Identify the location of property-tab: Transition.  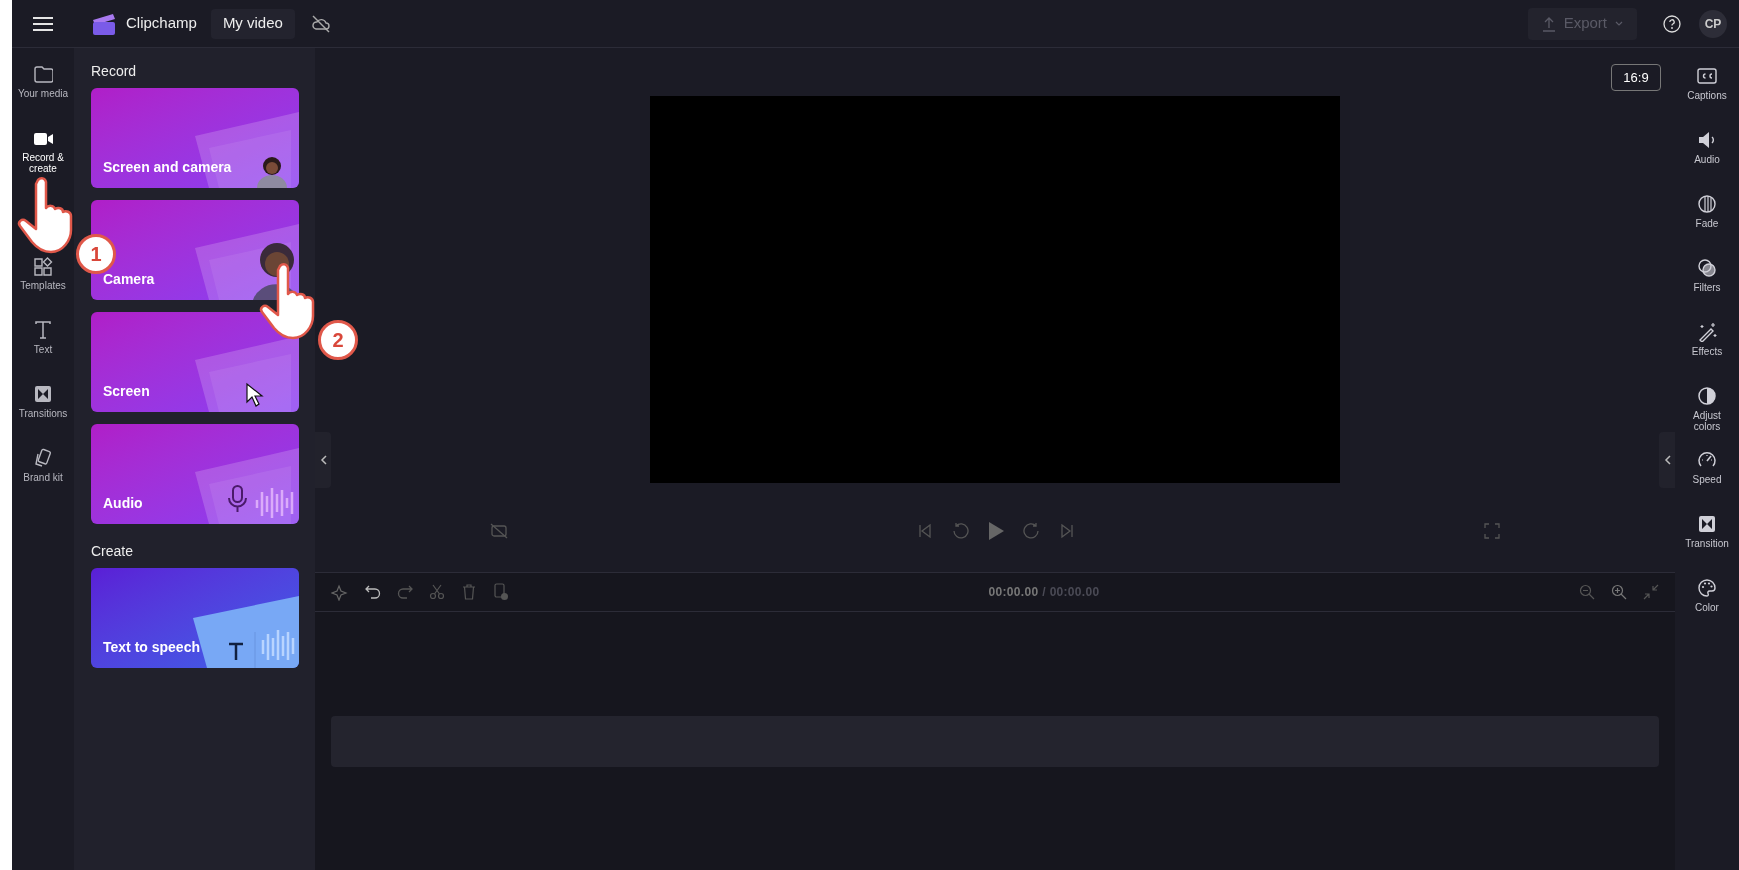
(1707, 542).